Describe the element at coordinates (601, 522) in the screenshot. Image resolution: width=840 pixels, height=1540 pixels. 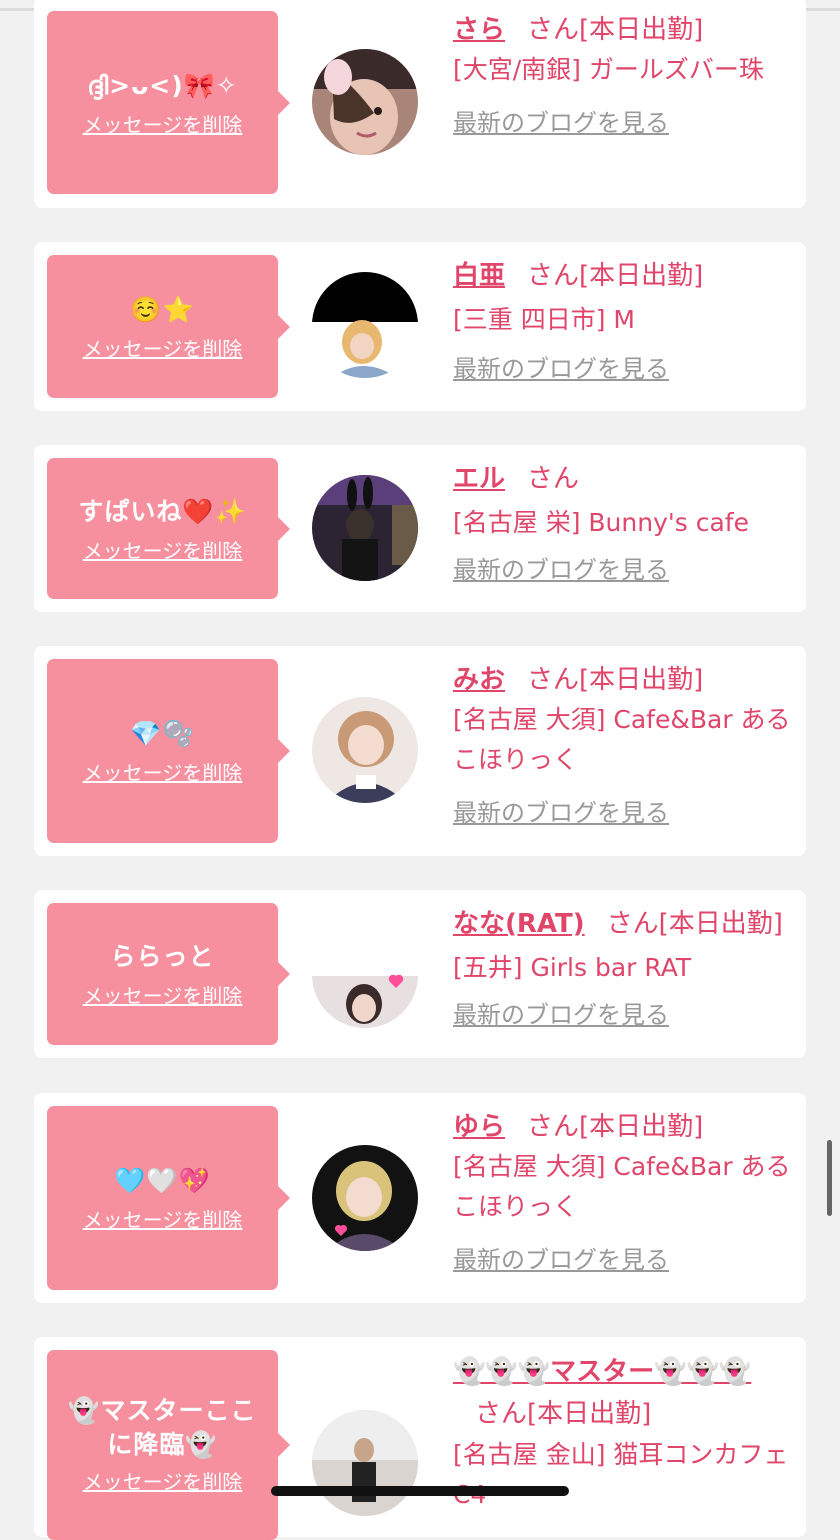
I see `shop-name: [名古屋 栄] Bunny's cafe` at that location.